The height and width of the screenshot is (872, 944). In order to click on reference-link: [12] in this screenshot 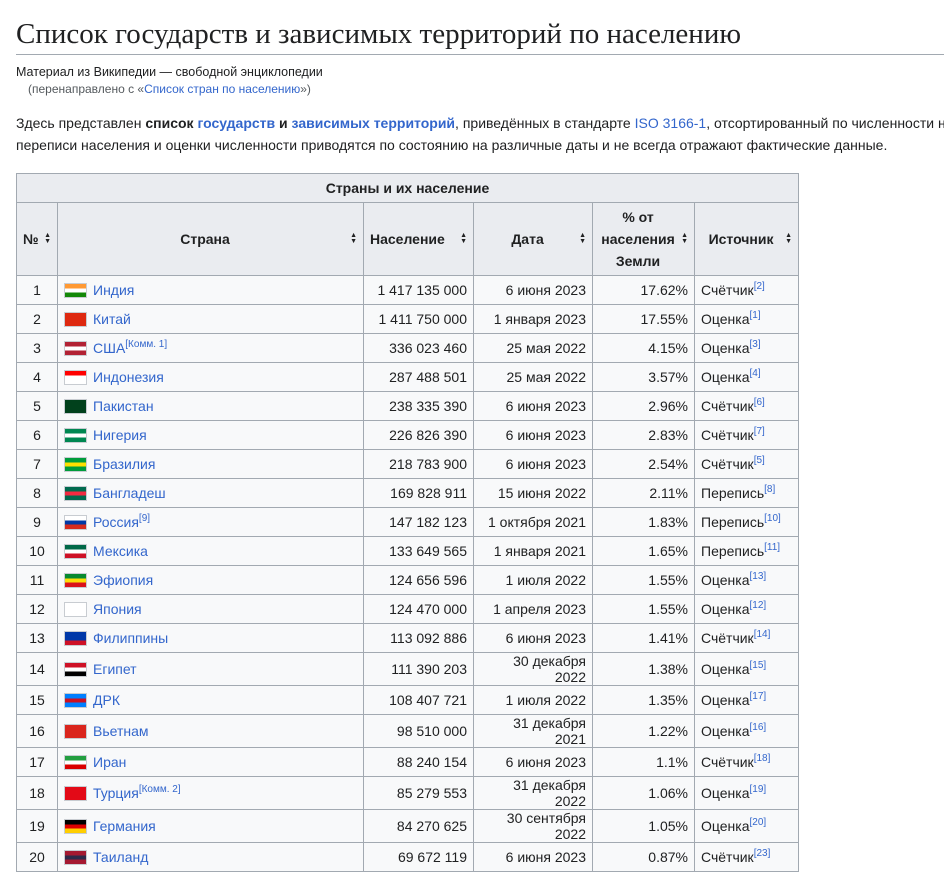, I will do `click(758, 605)`.